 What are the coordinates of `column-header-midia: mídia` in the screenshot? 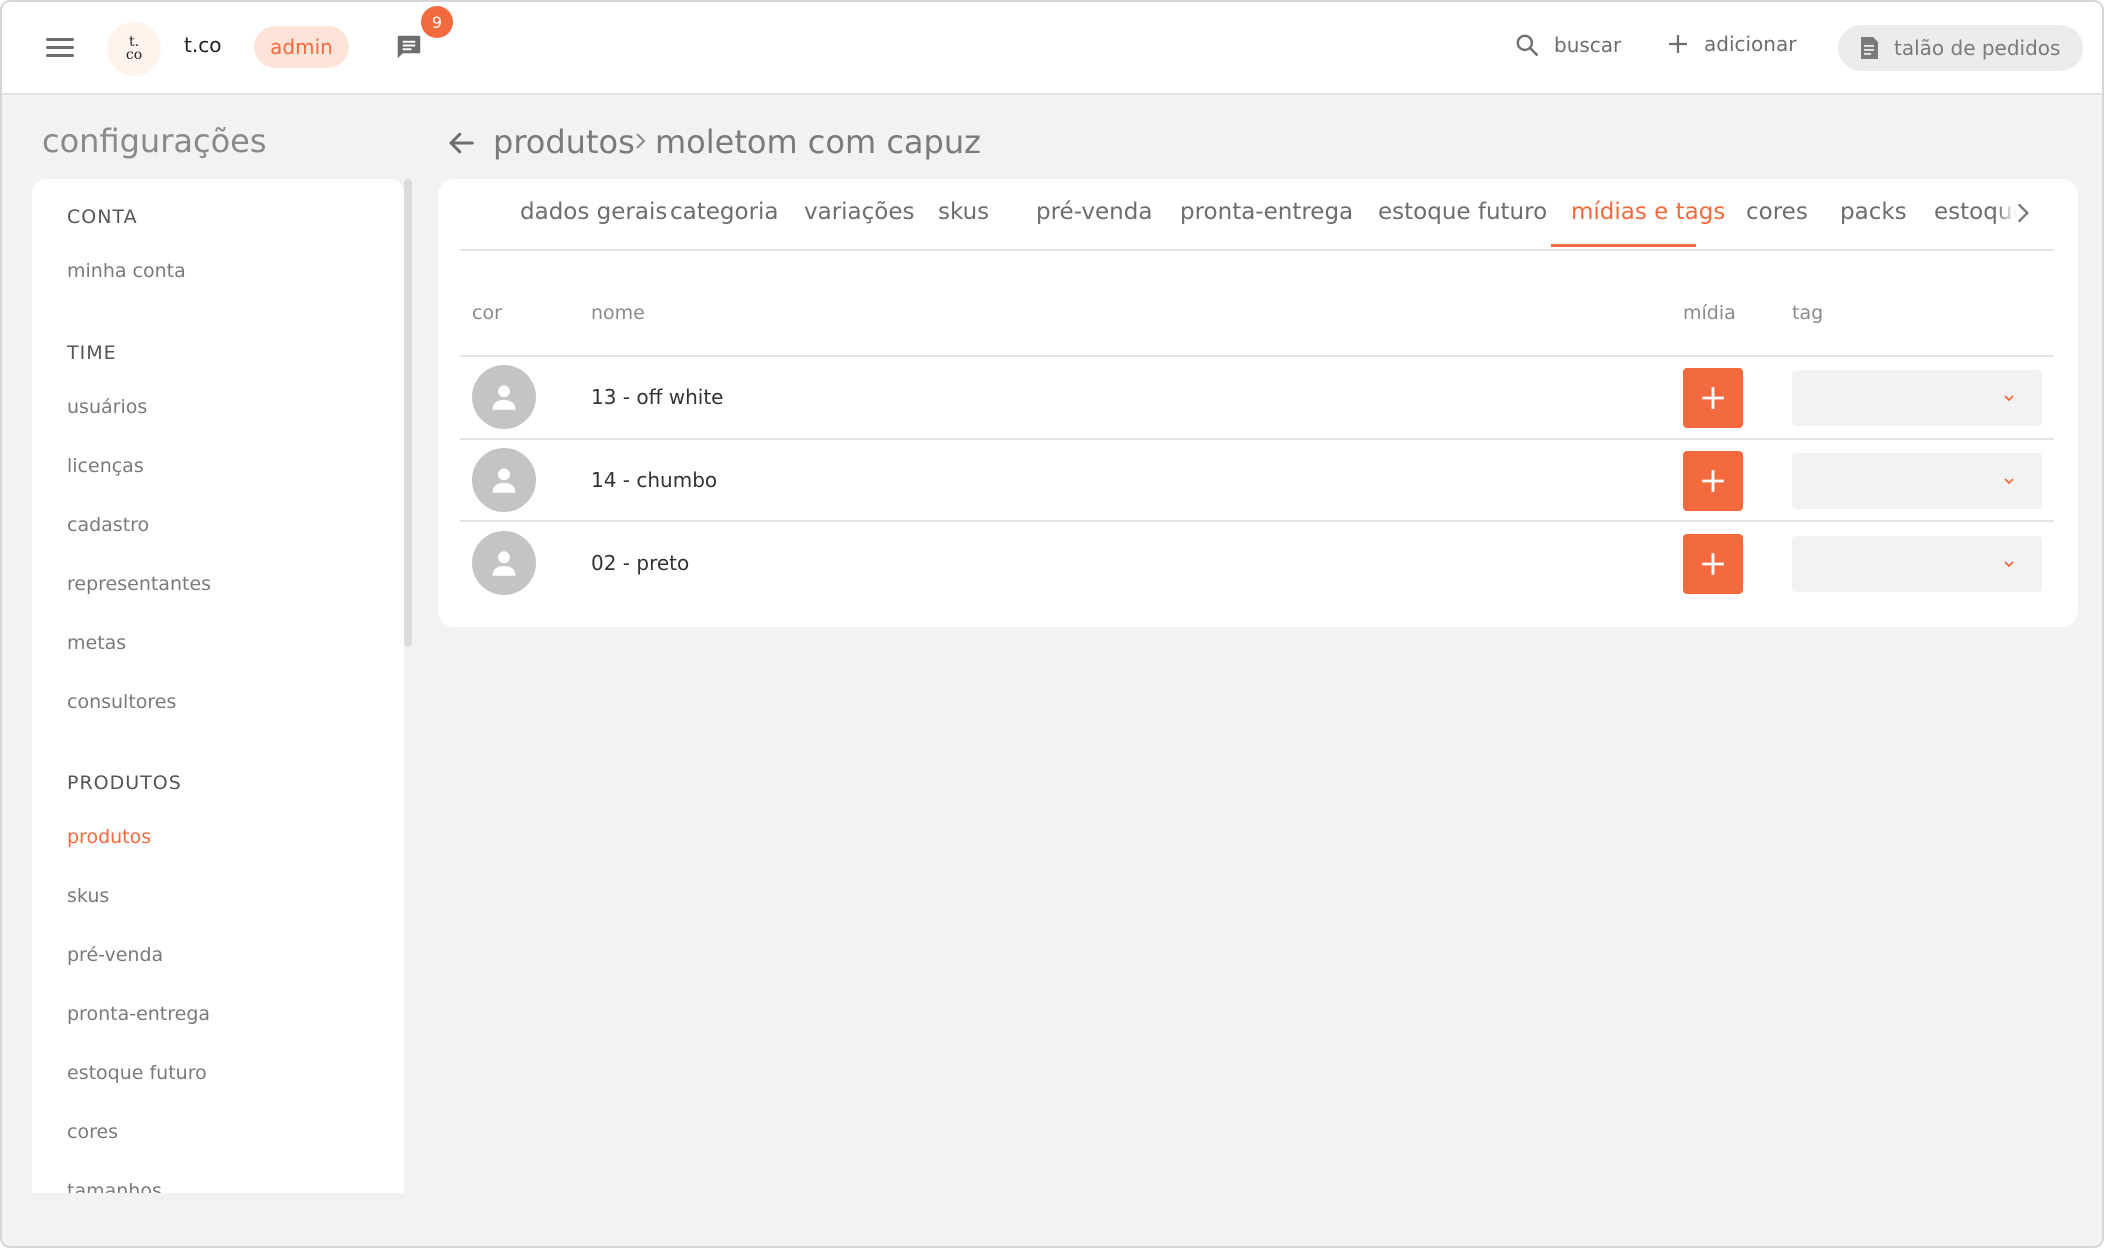 It's located at (1709, 313).